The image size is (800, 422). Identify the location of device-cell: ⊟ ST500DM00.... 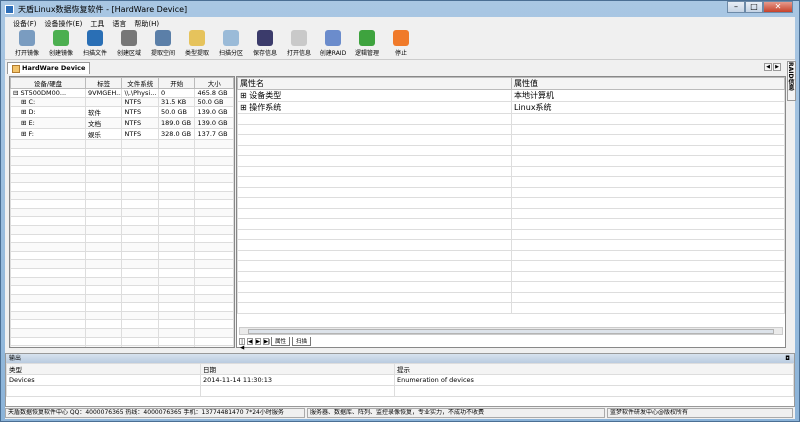
(48, 93).